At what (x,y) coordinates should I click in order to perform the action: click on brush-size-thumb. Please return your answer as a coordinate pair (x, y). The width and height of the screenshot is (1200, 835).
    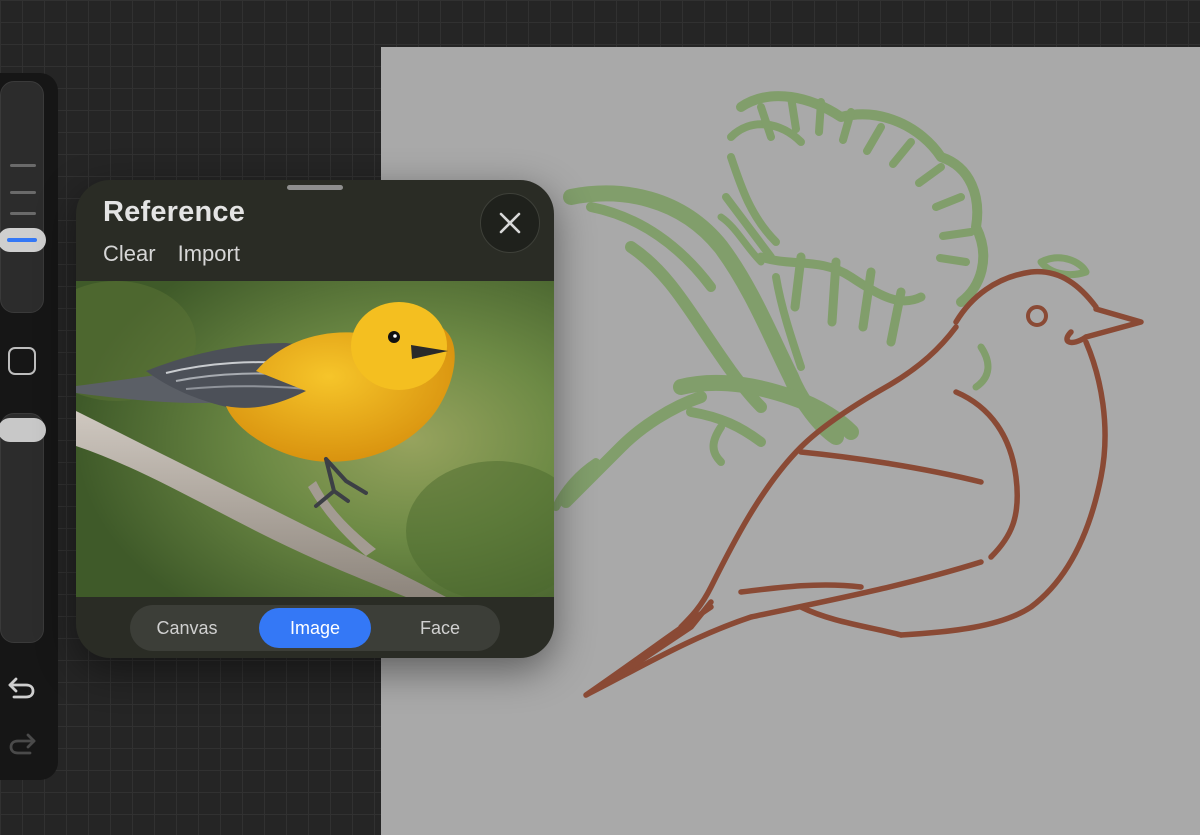
    Looking at the image, I should click on (23, 240).